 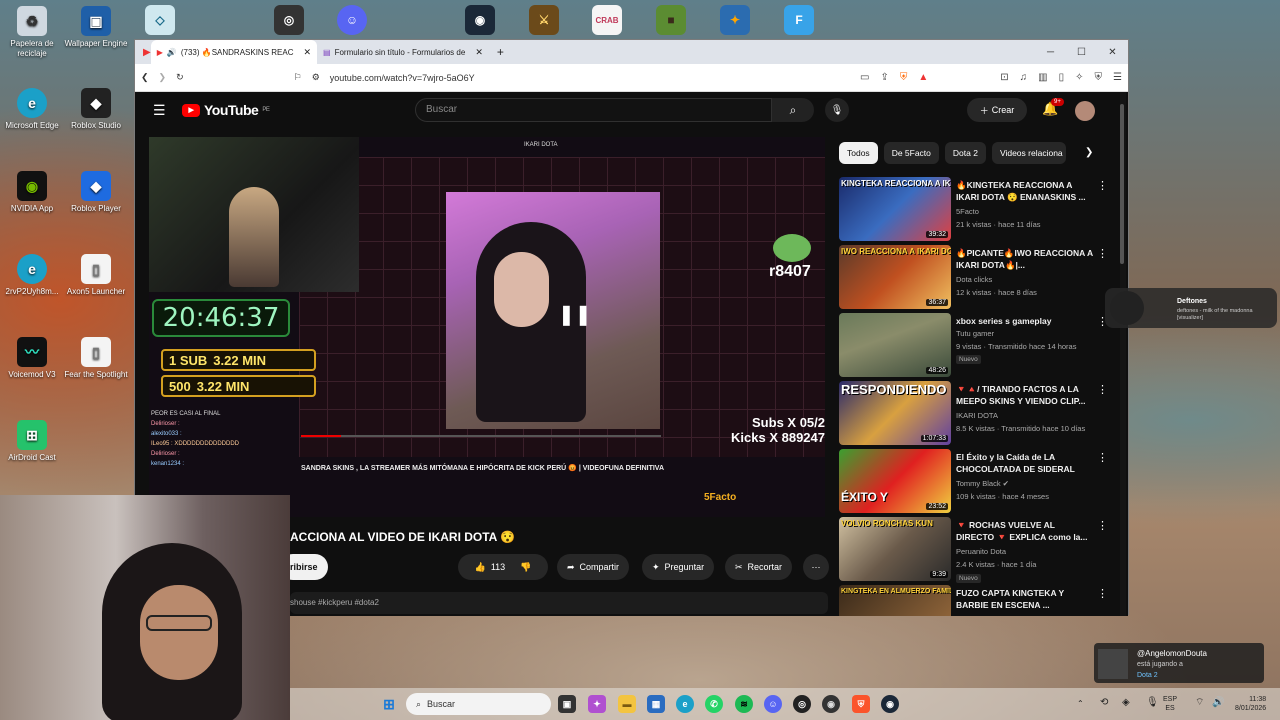 I want to click on app-icon: ◉, so click(x=831, y=704).